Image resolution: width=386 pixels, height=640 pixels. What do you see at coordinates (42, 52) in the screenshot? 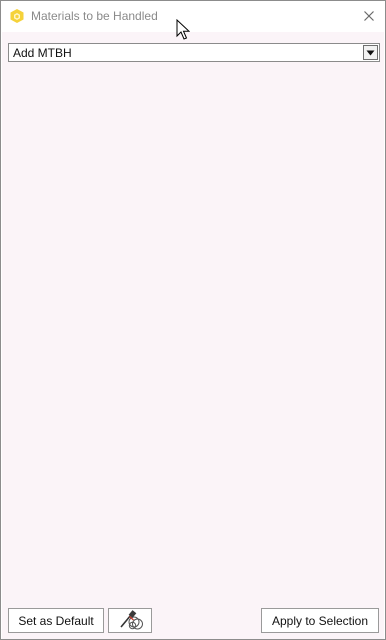
I see `dropdown-value: Add MTBH` at bounding box center [42, 52].